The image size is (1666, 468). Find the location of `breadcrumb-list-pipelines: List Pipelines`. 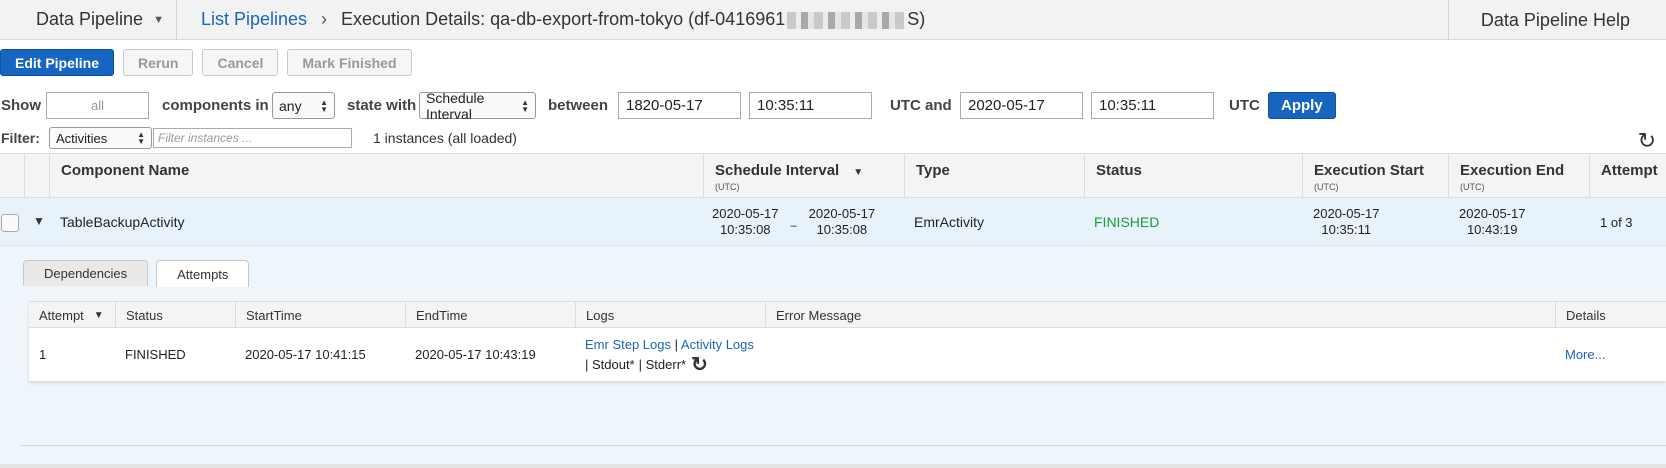

breadcrumb-list-pipelines: List Pipelines is located at coordinates (254, 19).